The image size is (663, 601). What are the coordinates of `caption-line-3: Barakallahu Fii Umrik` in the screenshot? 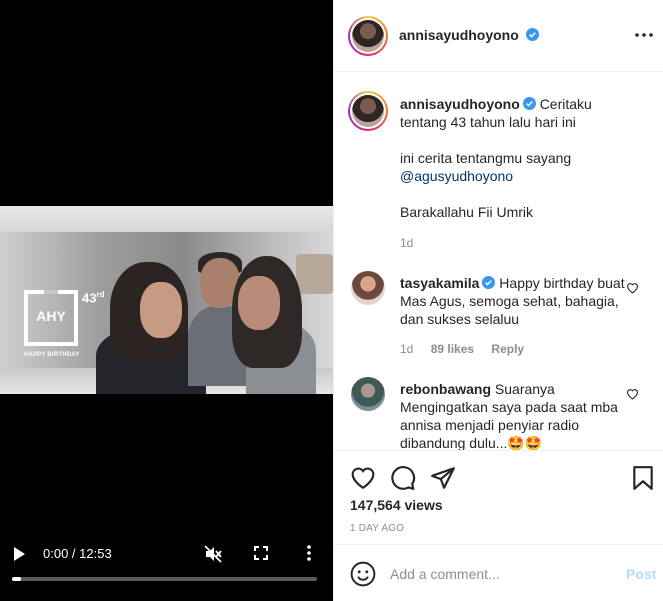 It's located at (467, 212).